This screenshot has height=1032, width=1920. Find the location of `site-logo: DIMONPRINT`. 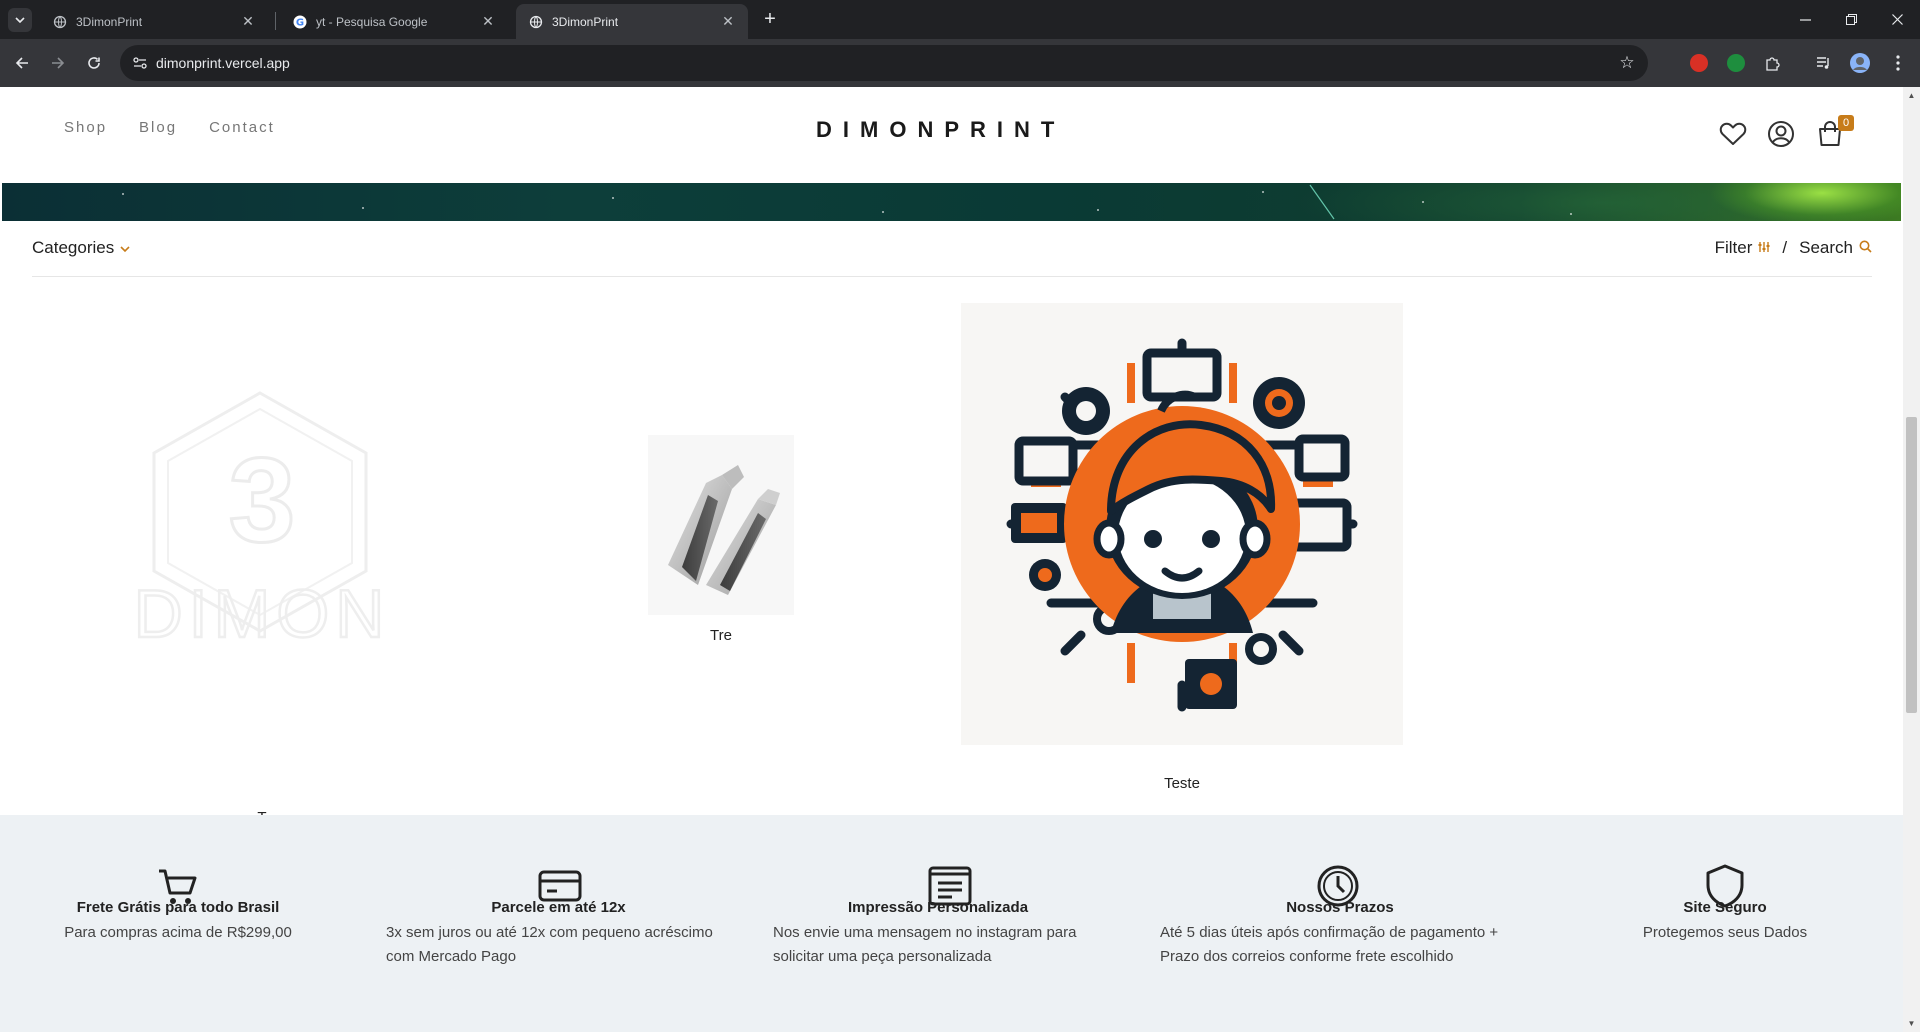

site-logo: DIMONPRINT is located at coordinates (940, 130).